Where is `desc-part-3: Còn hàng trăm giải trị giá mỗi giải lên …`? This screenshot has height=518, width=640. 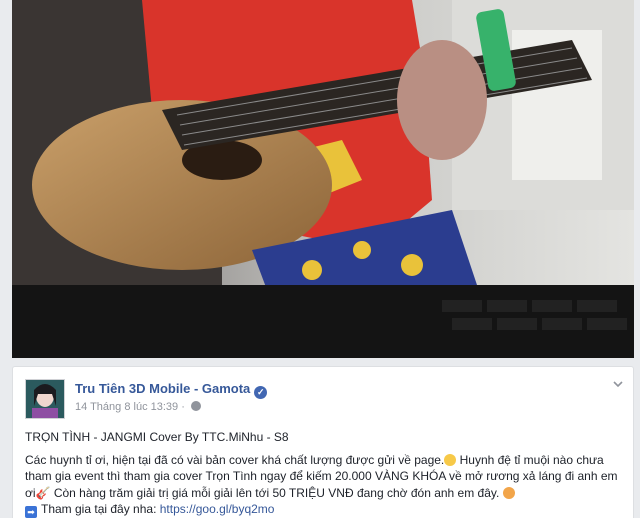
desc-part-3: Còn hàng trăm giải trị giá mỗi giải lên … is located at coordinates (275, 492).